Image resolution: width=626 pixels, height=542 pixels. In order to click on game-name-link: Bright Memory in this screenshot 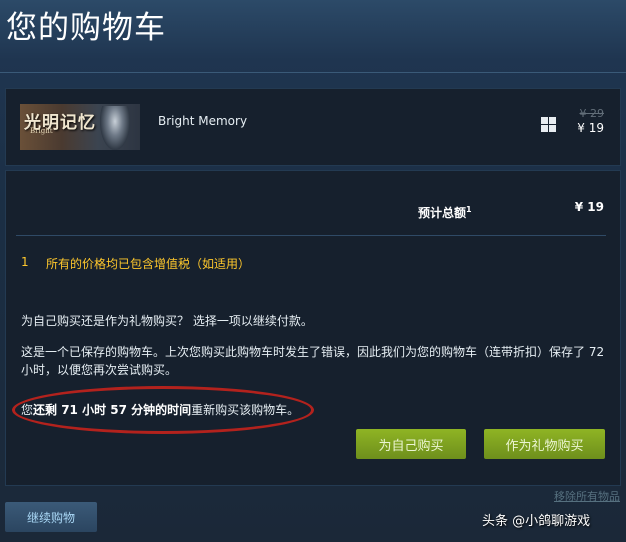, I will do `click(202, 121)`.